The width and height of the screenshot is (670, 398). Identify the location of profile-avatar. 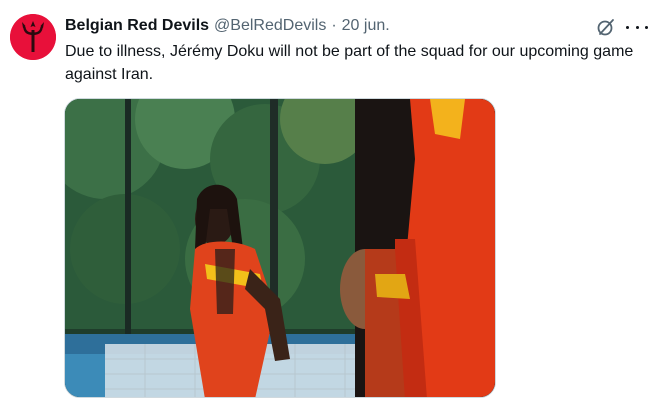
(33, 37).